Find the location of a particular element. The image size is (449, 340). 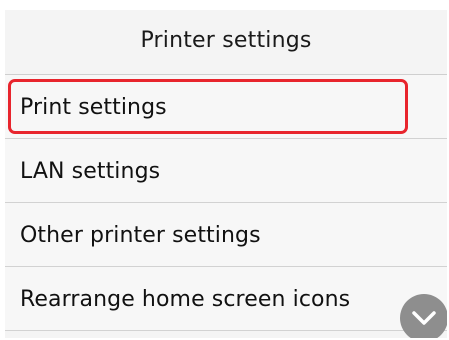

page-title: Printer settings is located at coordinates (226, 40).